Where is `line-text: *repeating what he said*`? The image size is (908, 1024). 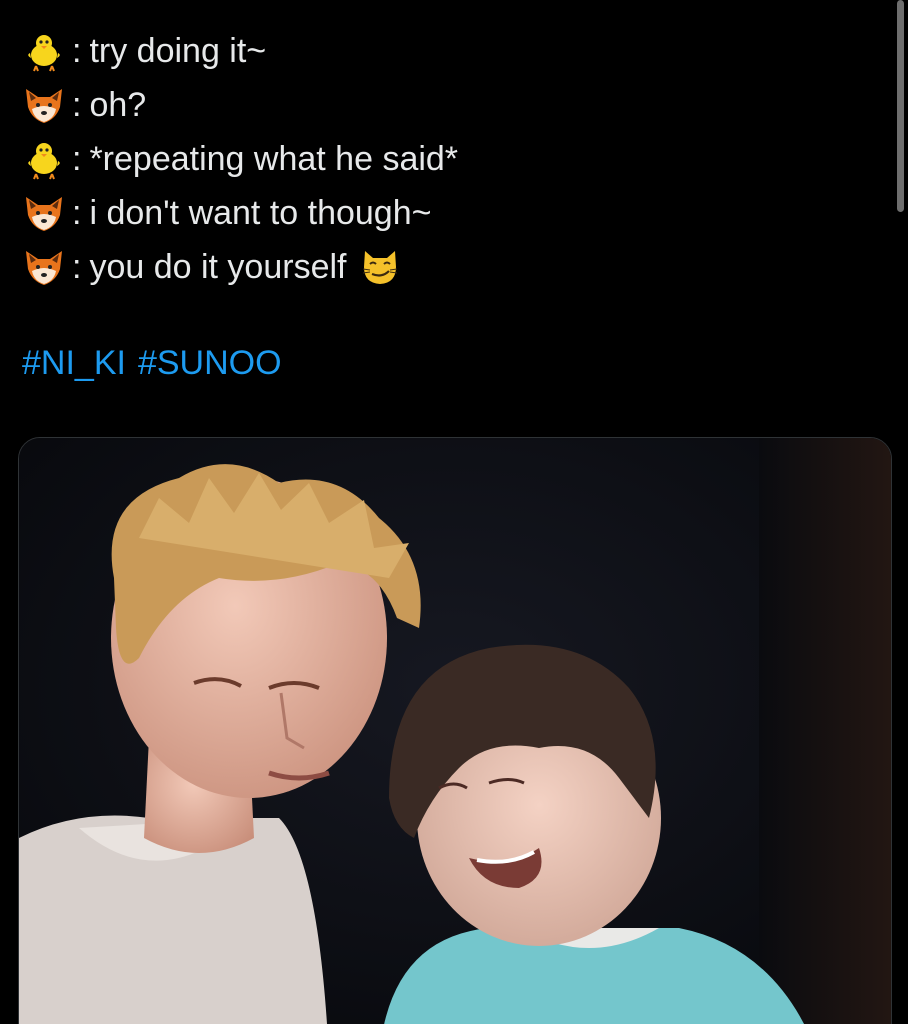 line-text: *repeating what he said* is located at coordinates (274, 159).